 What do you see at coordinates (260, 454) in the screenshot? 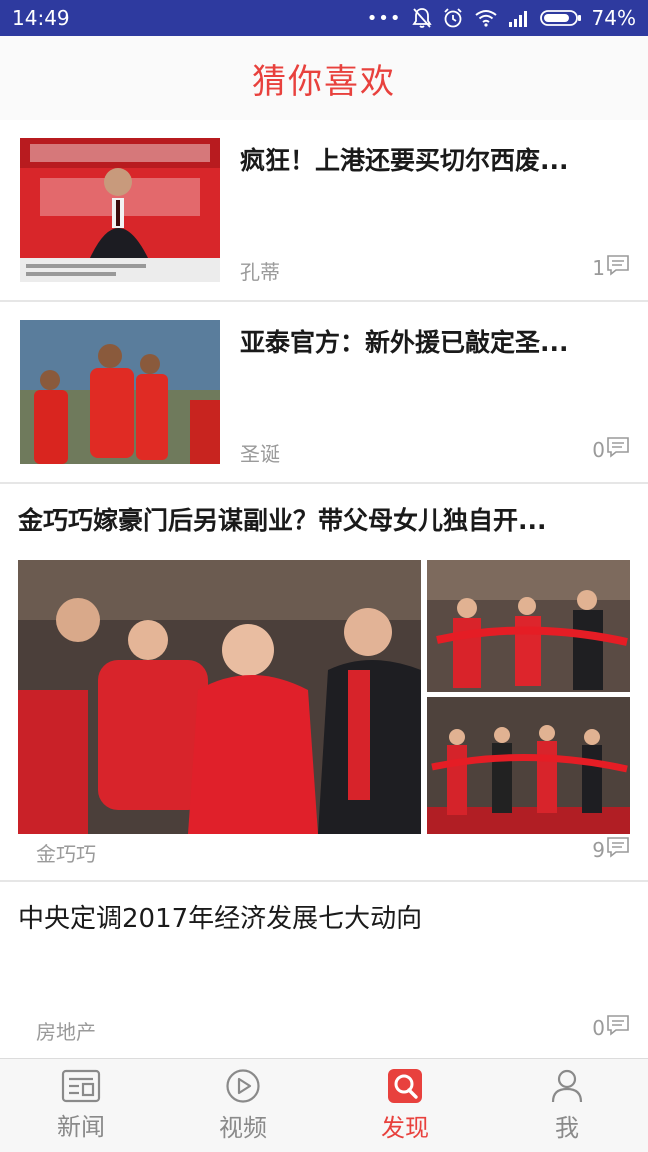
I see `news-source: 圣诞` at bounding box center [260, 454].